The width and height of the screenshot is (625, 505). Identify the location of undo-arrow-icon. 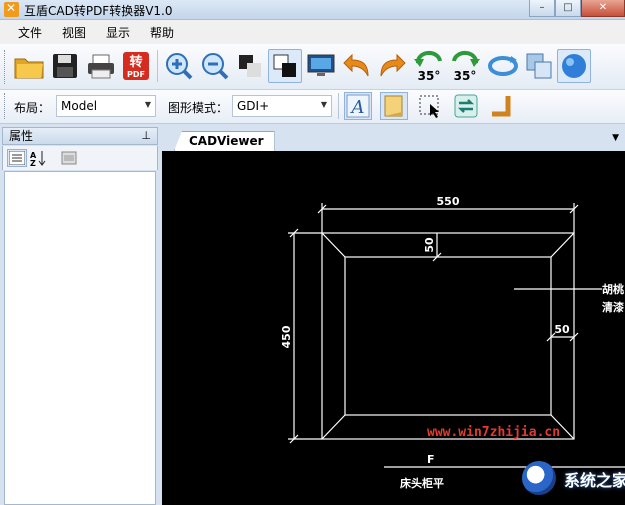
(356, 65).